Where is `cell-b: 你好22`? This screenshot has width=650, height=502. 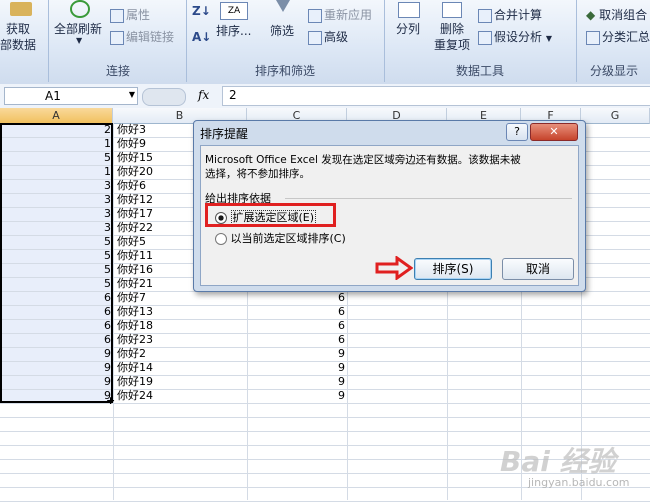
cell-b: 你好22 is located at coordinates (135, 228).